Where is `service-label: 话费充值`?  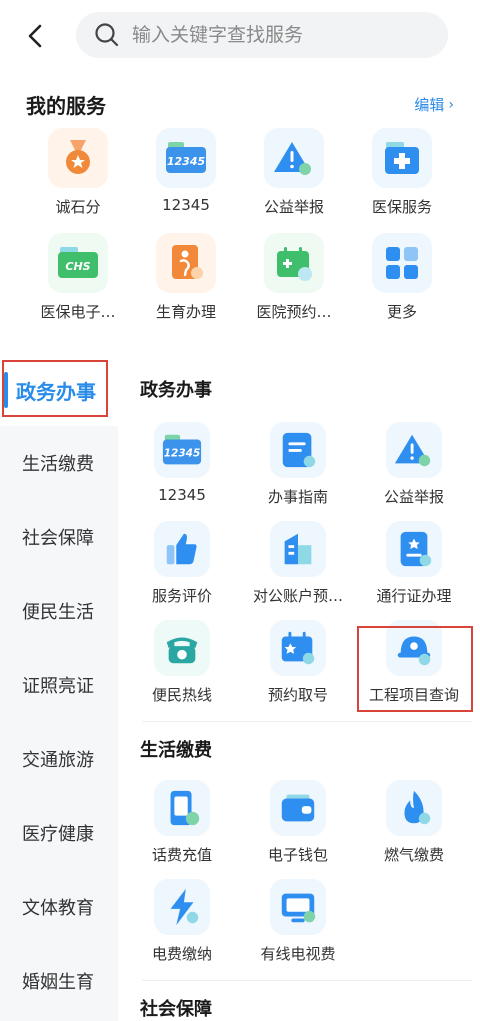 service-label: 话费充值 is located at coordinates (181, 855).